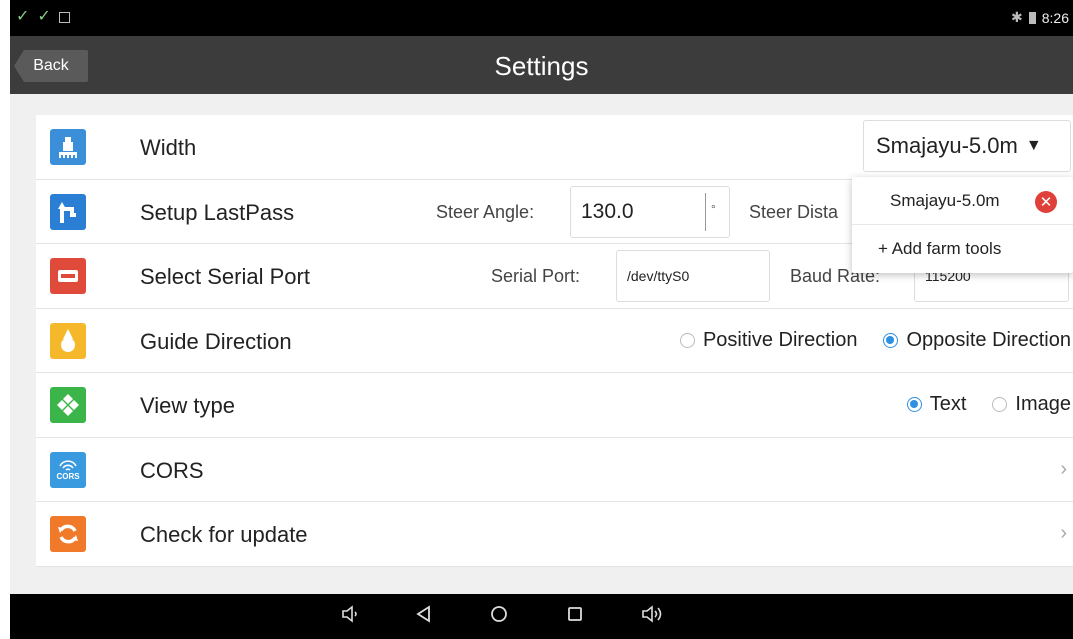 The width and height of the screenshot is (1073, 639). I want to click on row-label: Guide Direction, so click(216, 341).